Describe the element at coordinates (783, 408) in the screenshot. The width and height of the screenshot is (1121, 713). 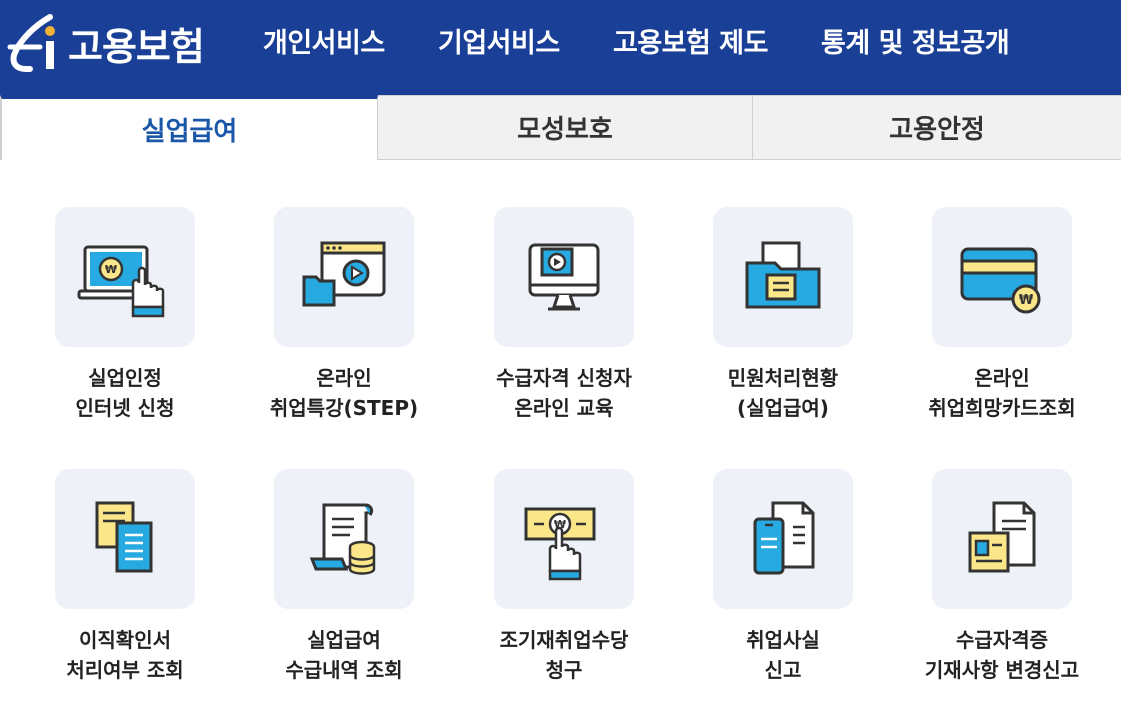
I see `service-label-line2: (실업급여)` at that location.